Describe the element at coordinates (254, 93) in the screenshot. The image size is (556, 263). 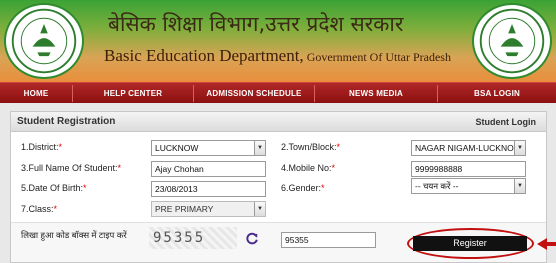
I see `nav-admission-schedule: ADMISSION SCHEDULE` at that location.